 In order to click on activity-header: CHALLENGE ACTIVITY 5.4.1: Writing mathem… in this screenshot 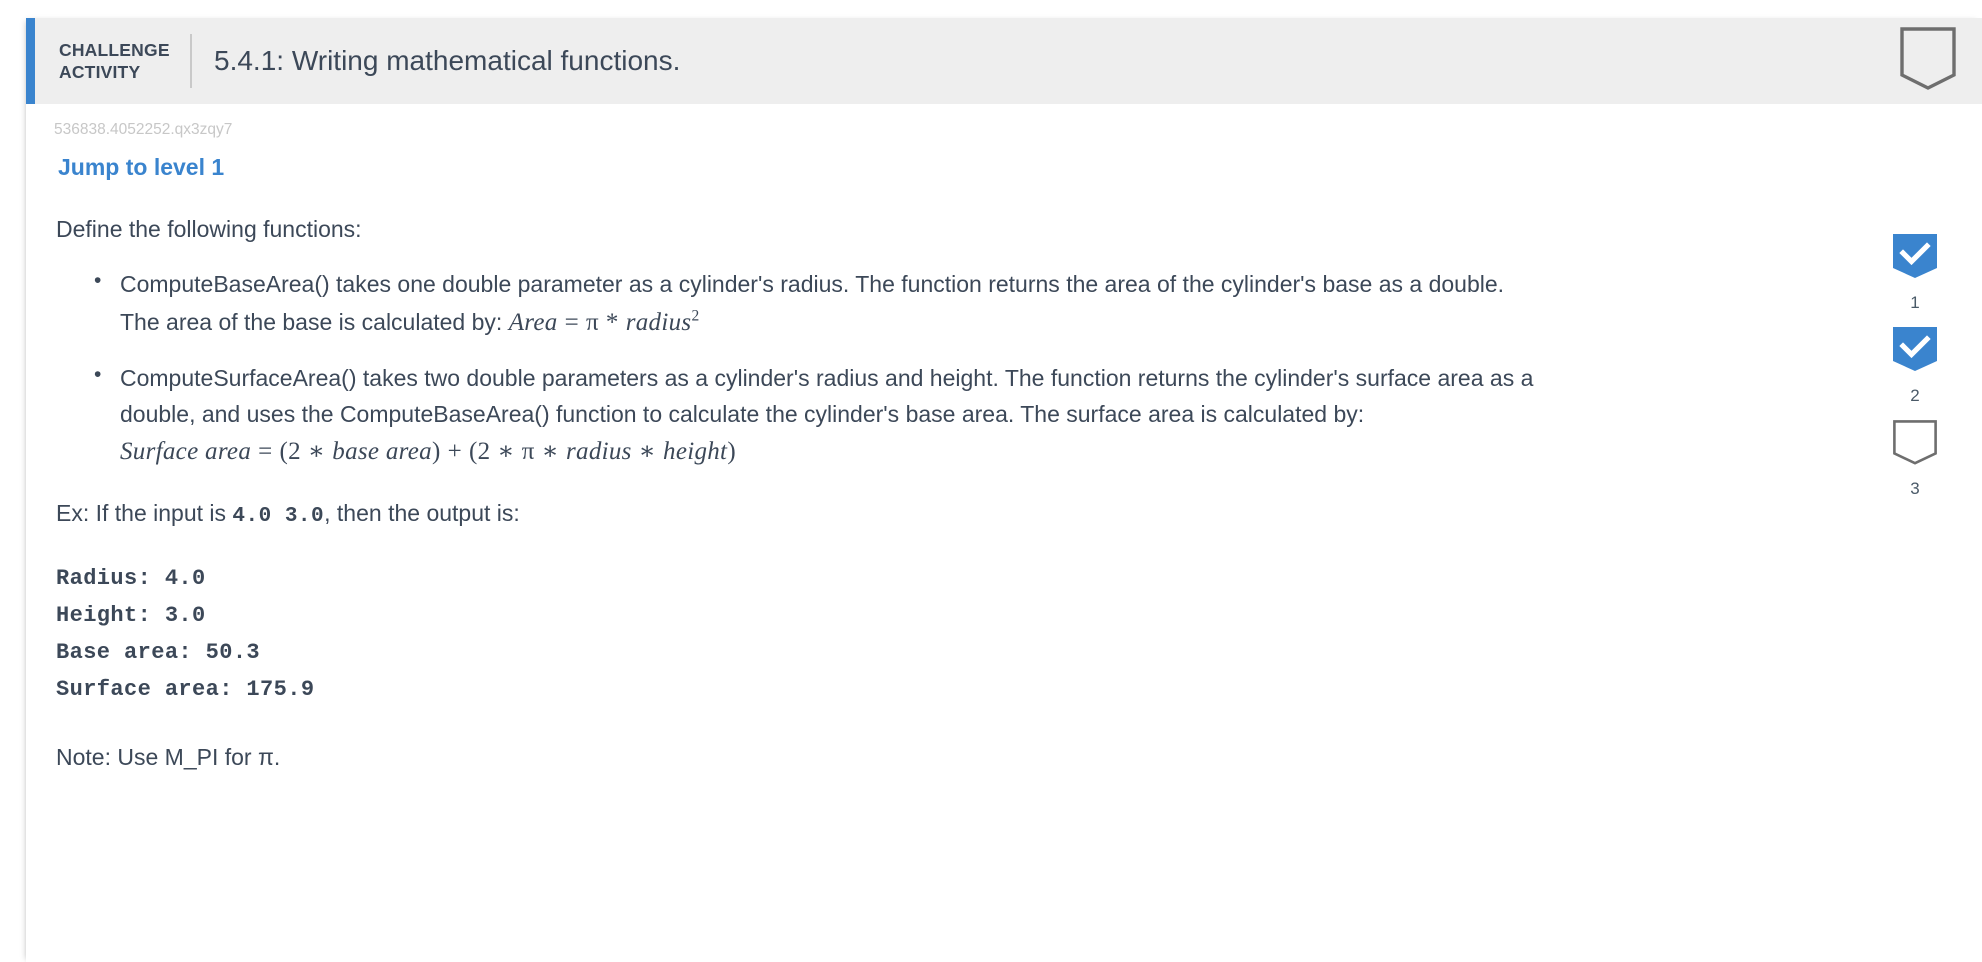, I will do `click(1004, 61)`.